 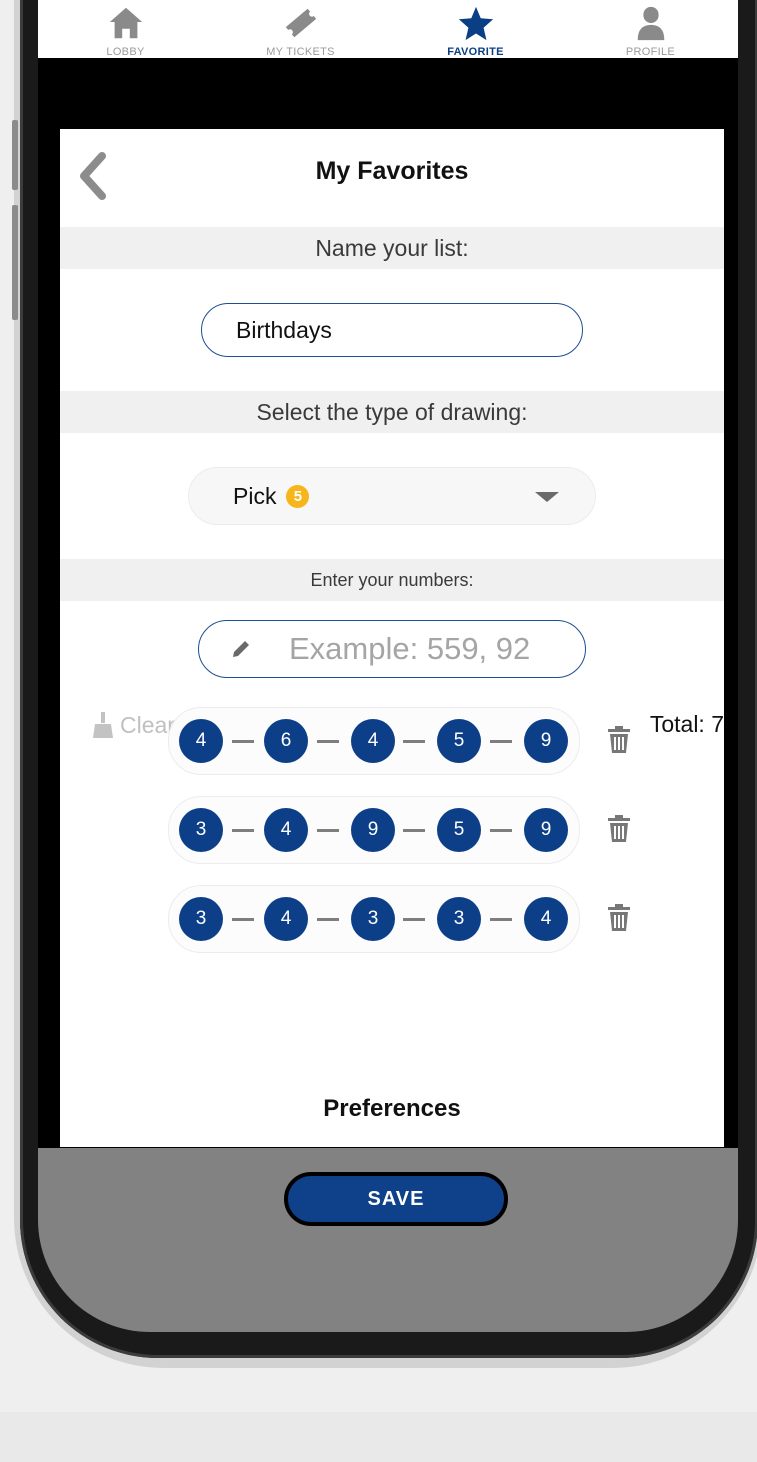 I want to click on enter-numbers-label: Enter your numbers:, so click(x=392, y=580).